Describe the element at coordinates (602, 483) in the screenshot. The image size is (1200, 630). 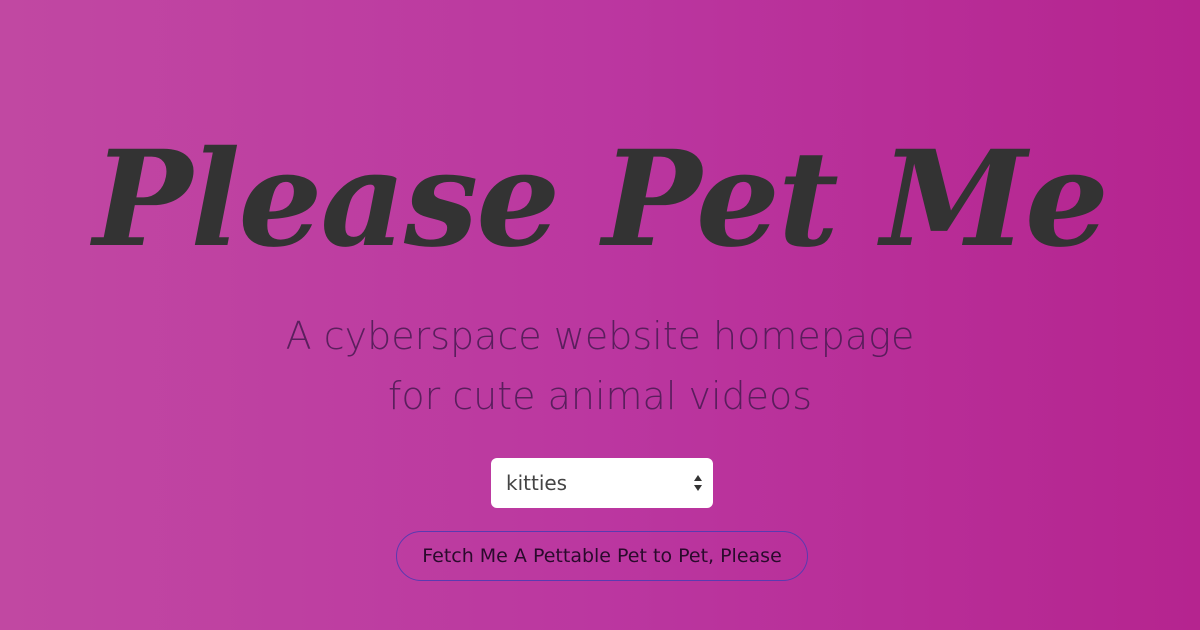
I see `pet-type-select: kitties` at that location.